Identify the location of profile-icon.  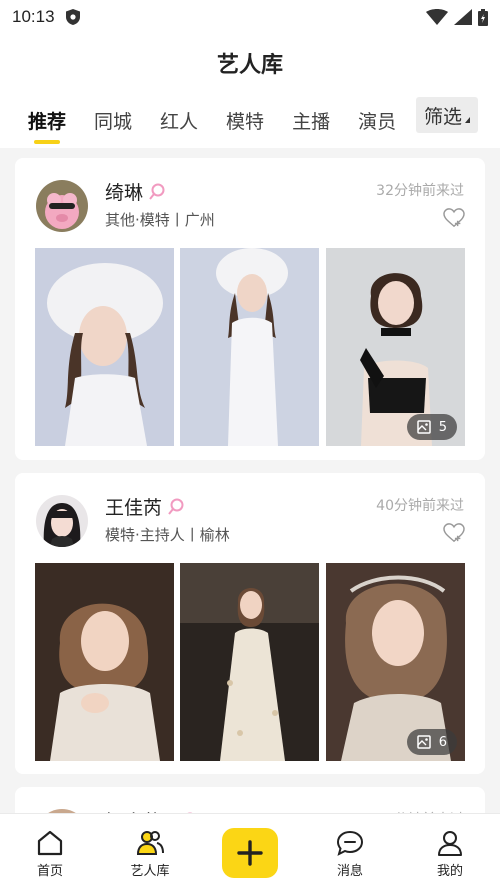
(450, 843).